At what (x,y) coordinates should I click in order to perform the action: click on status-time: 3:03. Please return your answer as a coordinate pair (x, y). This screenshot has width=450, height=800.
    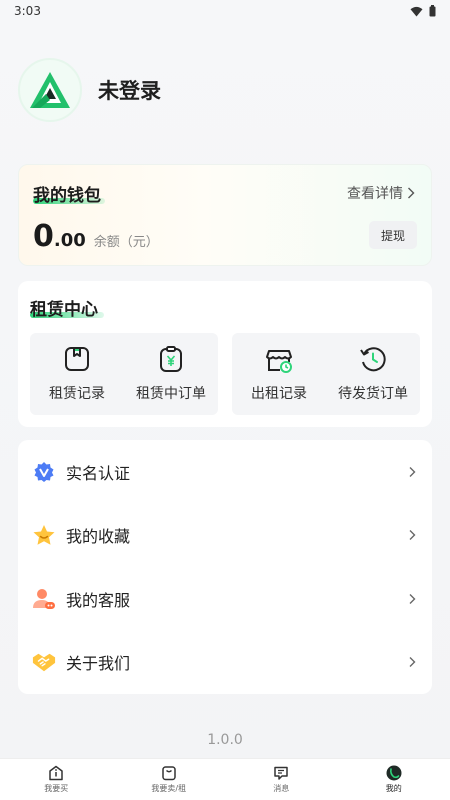
    Looking at the image, I should click on (27, 11).